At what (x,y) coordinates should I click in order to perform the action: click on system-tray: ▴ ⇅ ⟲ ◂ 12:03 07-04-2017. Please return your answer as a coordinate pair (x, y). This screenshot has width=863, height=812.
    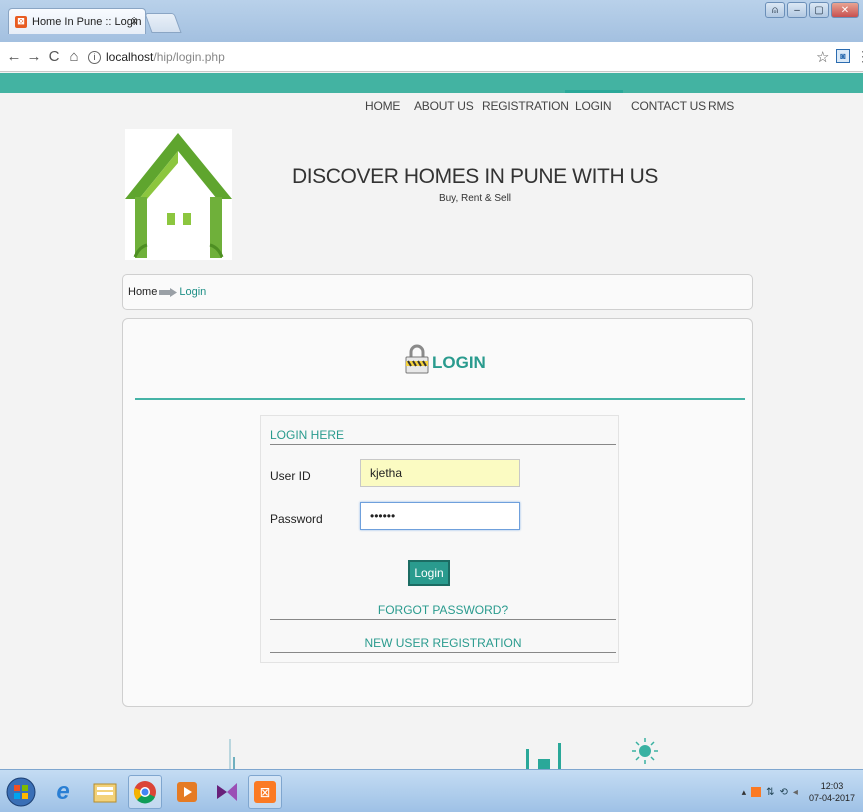
    Looking at the image, I should click on (798, 792).